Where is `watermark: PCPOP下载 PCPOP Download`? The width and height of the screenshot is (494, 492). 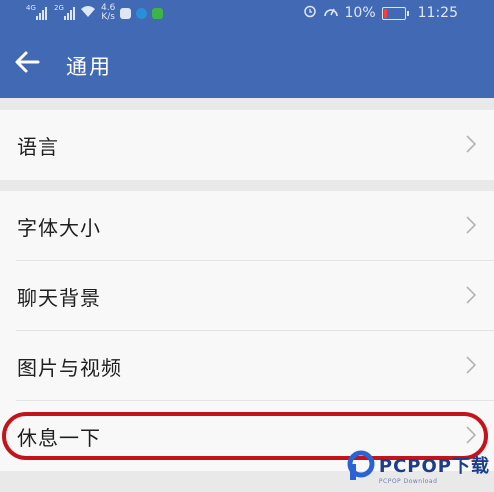
watermark: PCPOP下载 PCPOP Download is located at coordinates (417, 468).